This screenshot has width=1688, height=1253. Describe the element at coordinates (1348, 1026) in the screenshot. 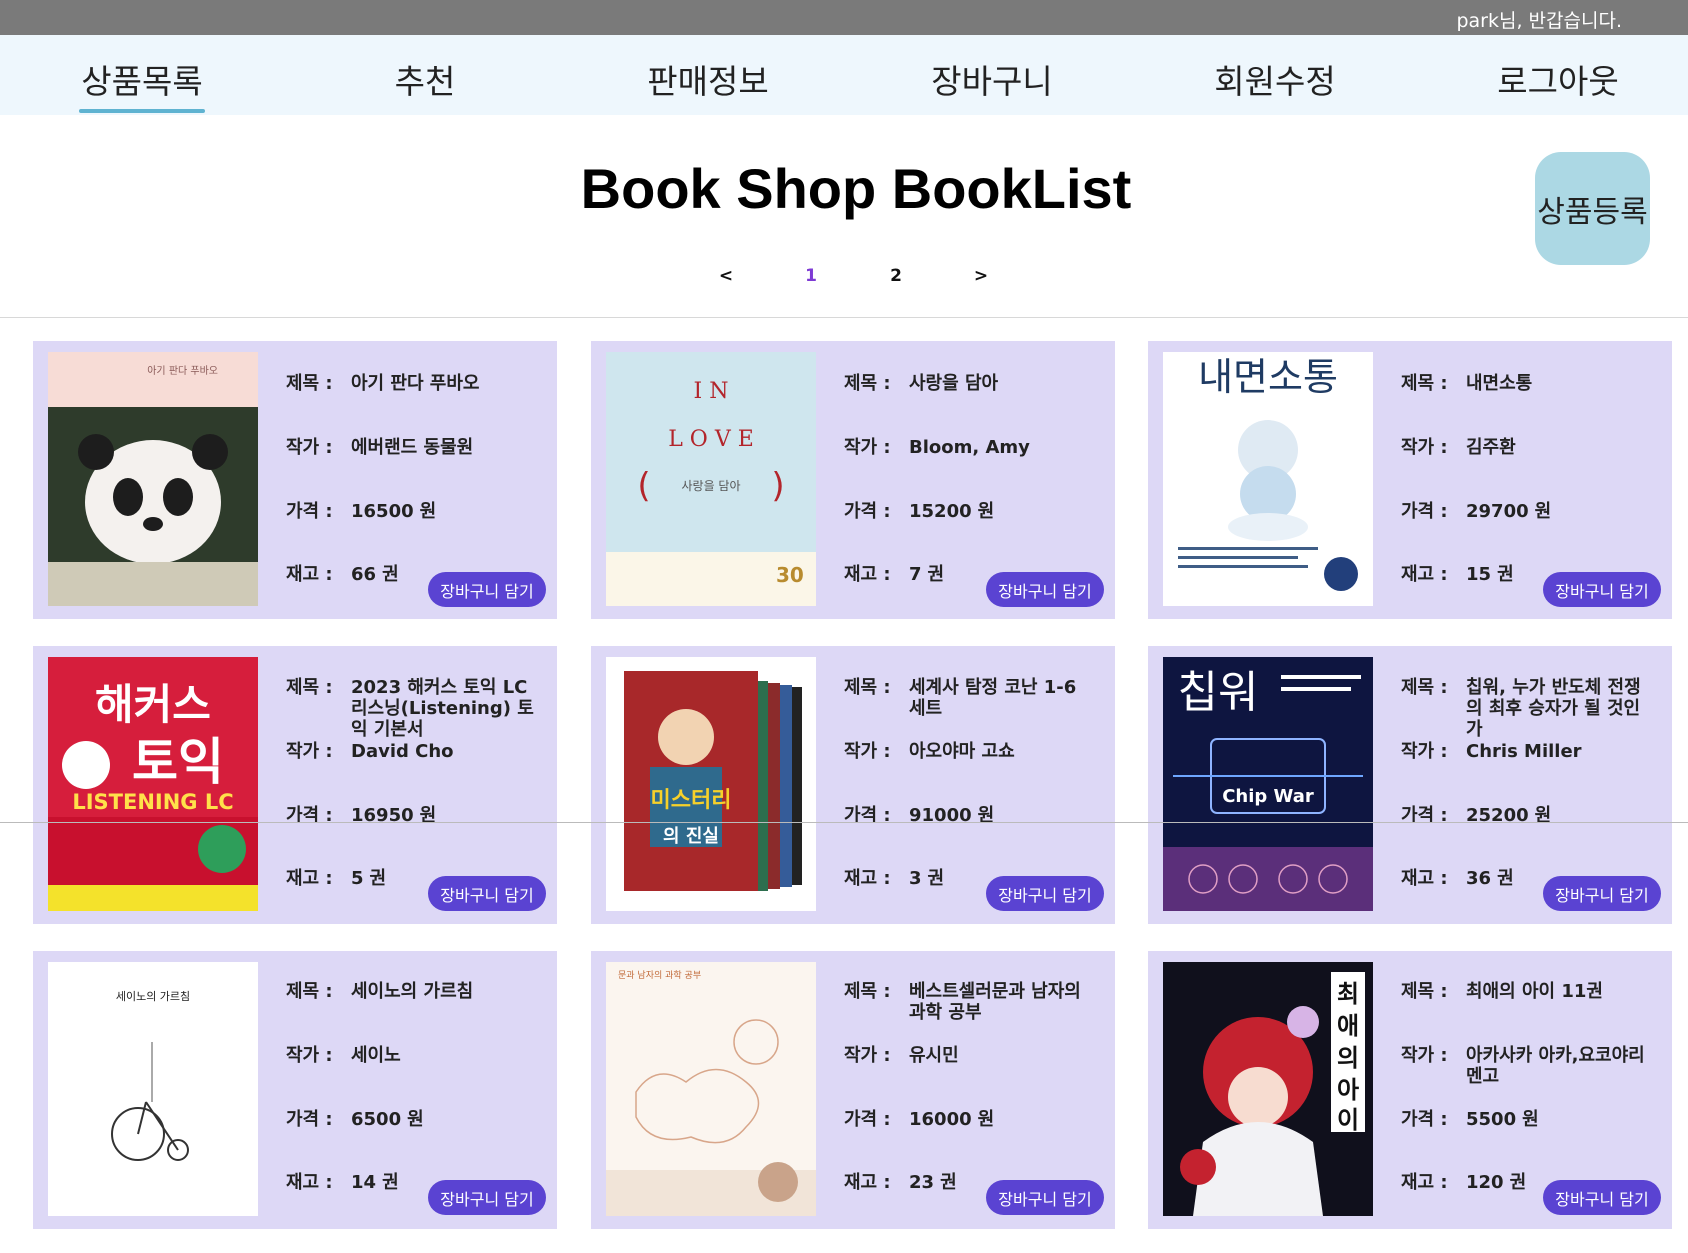

I see `svg-text: 애` at that location.